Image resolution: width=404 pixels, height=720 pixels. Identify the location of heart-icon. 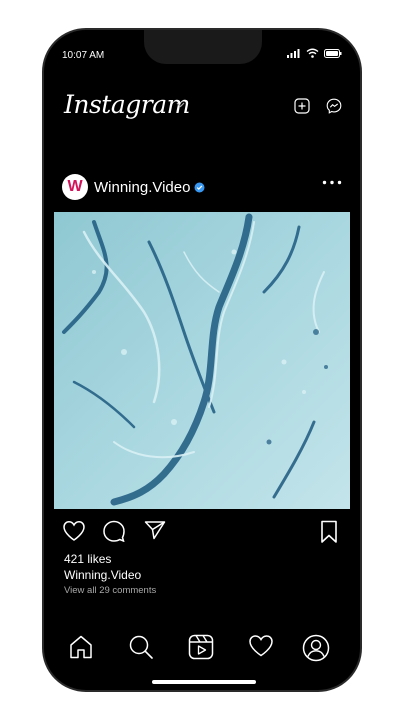
(74, 531).